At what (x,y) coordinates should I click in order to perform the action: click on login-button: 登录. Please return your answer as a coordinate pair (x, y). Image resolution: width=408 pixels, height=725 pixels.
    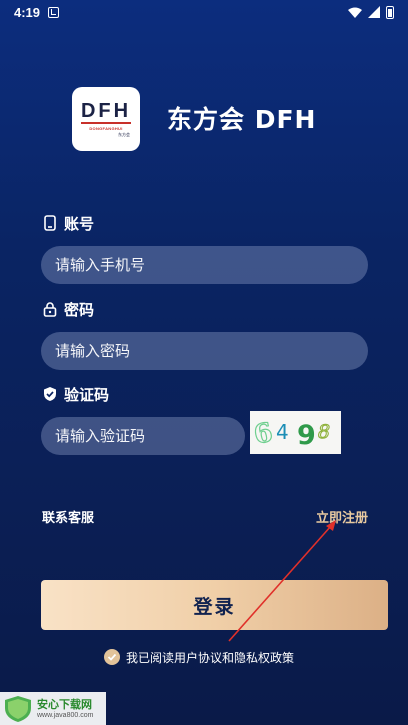
    Looking at the image, I should click on (214, 605).